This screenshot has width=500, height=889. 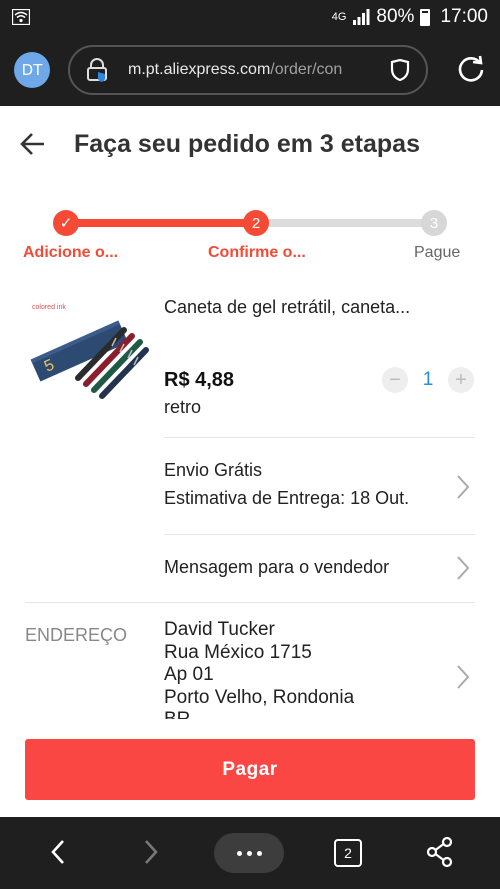 I want to click on address-label: ENDEREÇO, so click(x=76, y=635).